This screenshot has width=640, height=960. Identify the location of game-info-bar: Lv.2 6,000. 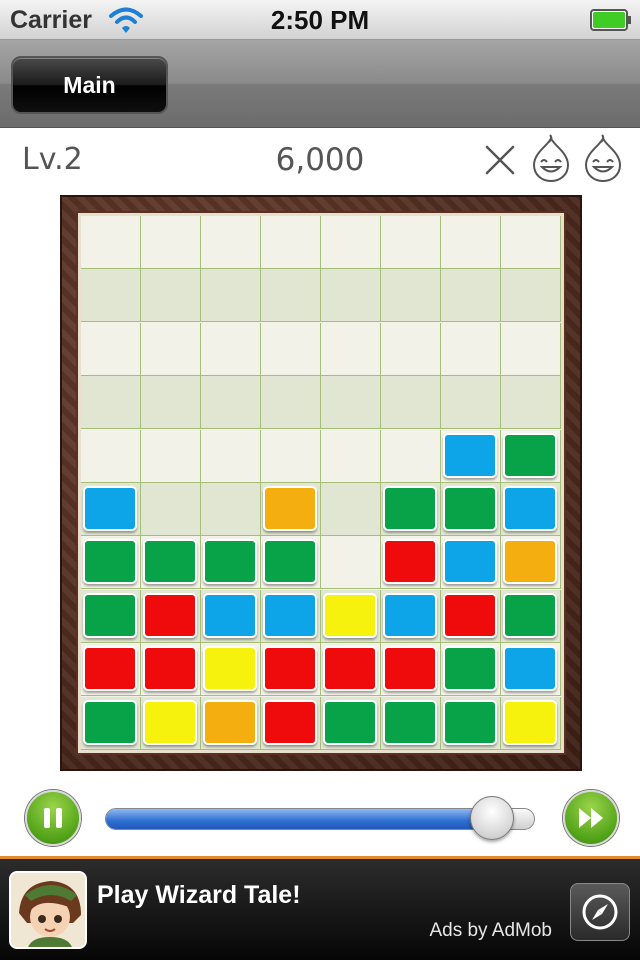
(320, 160).